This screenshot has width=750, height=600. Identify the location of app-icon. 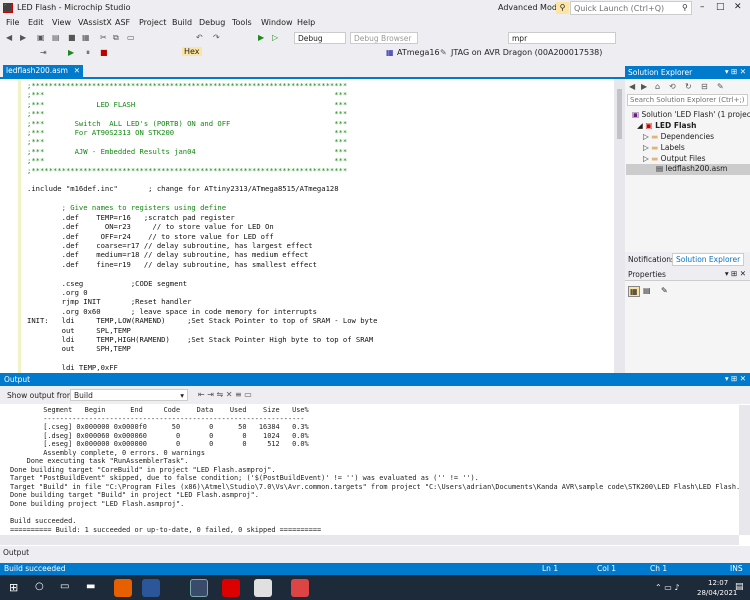
(263, 588).